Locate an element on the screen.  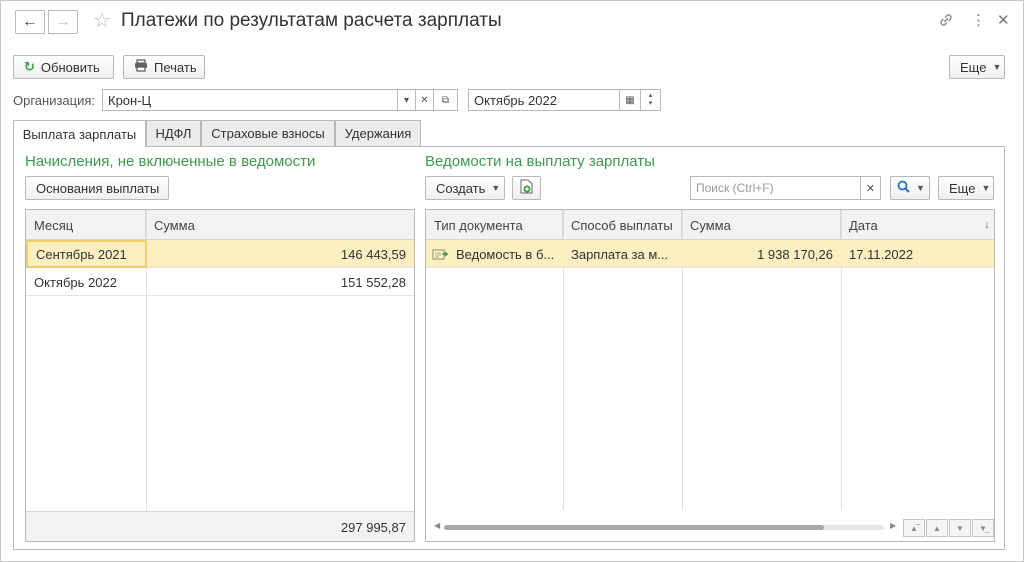
scroll-left-icon: ◀ is located at coordinates (437, 525).